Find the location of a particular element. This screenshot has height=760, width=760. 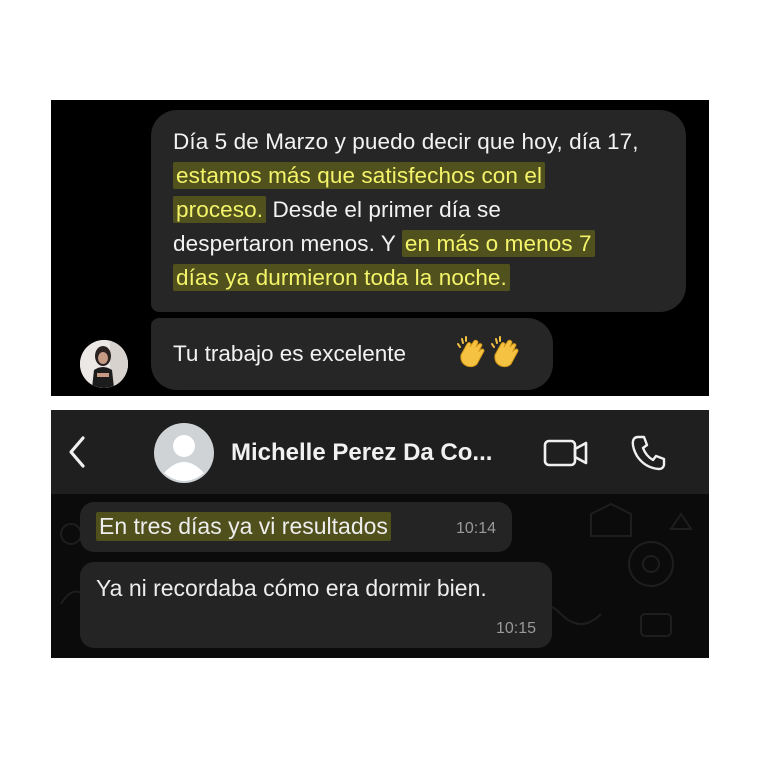

message-text: Ya ni recordaba cómo era dormir bien. is located at coordinates (291, 588).